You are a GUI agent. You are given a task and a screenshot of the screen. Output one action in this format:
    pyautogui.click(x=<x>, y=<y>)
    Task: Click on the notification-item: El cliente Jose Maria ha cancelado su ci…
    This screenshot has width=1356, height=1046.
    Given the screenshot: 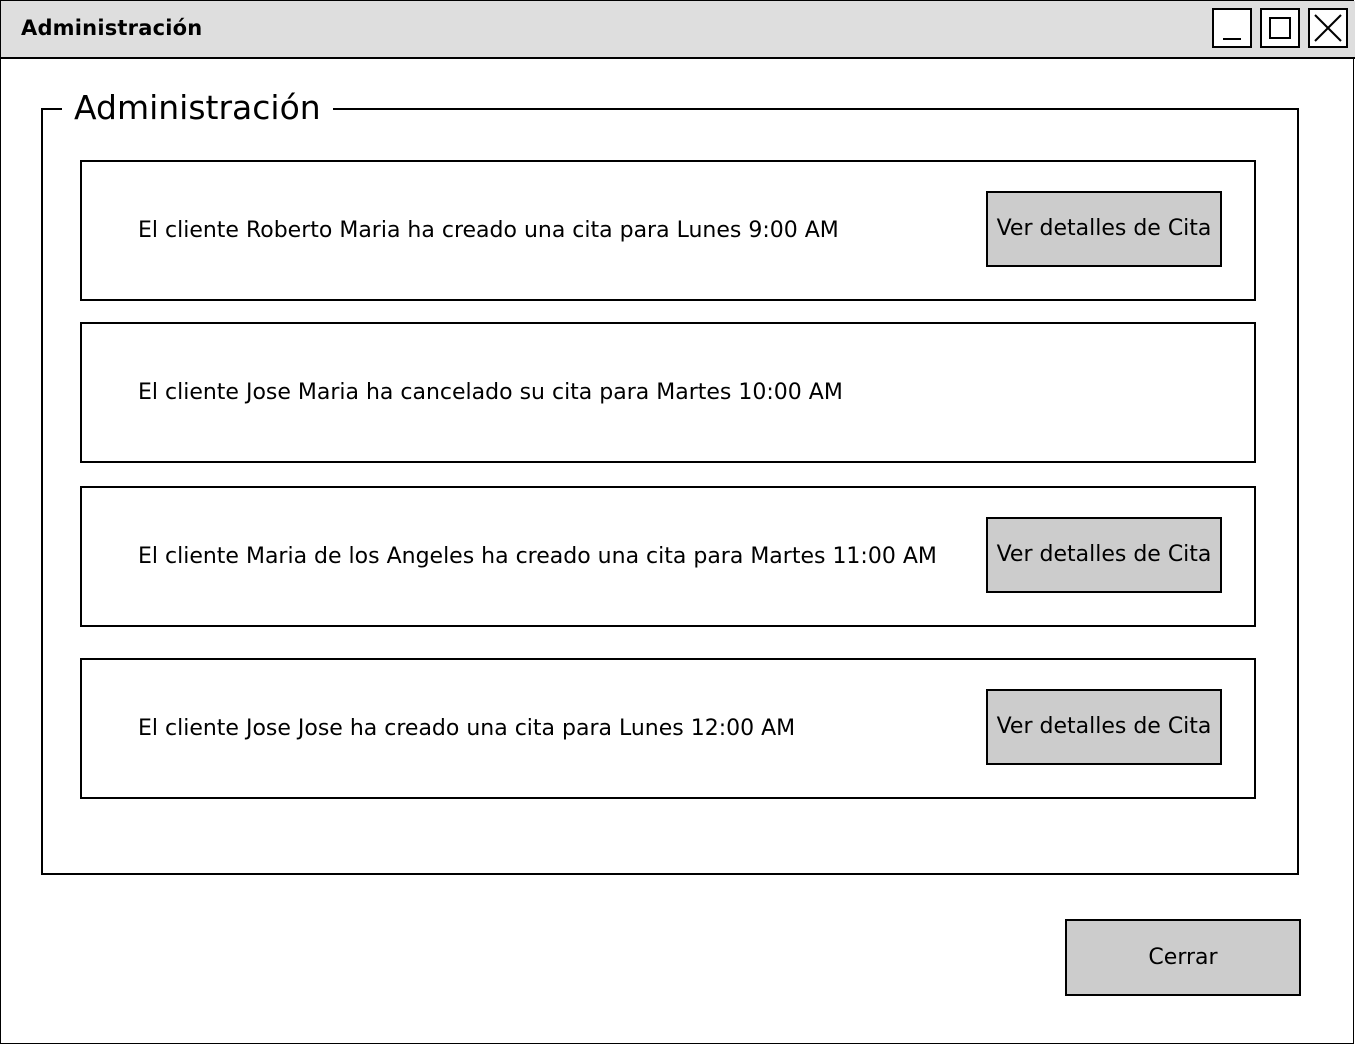 What is the action you would take?
    pyautogui.click(x=668, y=392)
    